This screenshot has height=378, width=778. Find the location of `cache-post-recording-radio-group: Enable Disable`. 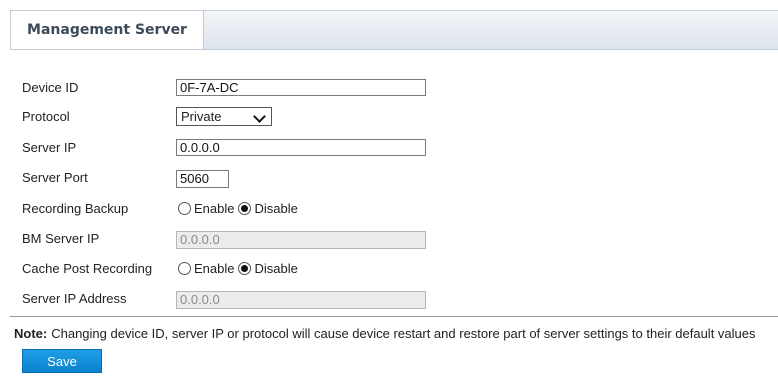

cache-post-recording-radio-group: Enable Disable is located at coordinates (240, 268).